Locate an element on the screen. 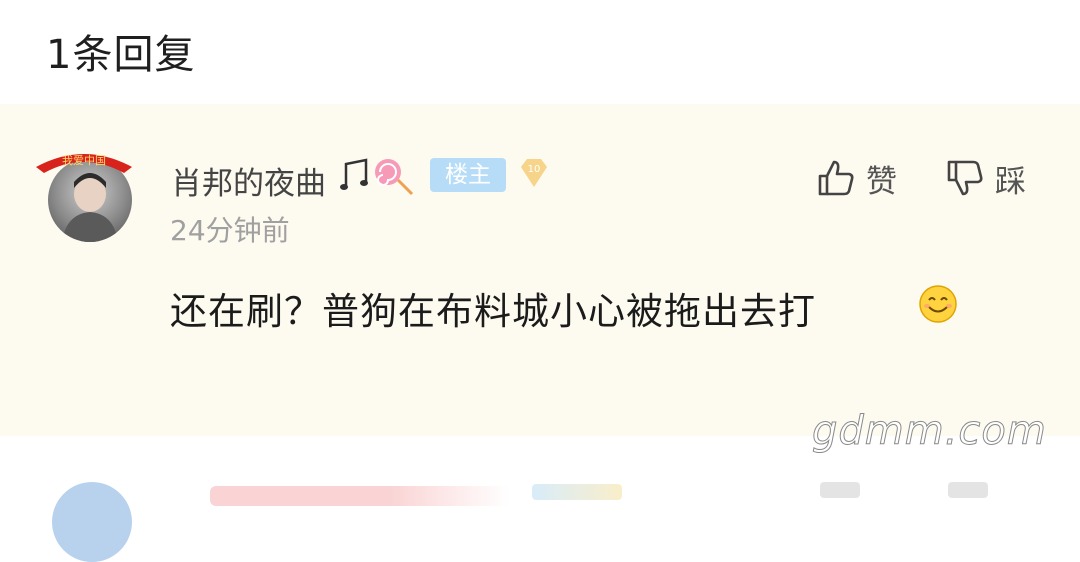 This screenshot has height=562, width=1080. owner-badge: 楼主 is located at coordinates (468, 175).